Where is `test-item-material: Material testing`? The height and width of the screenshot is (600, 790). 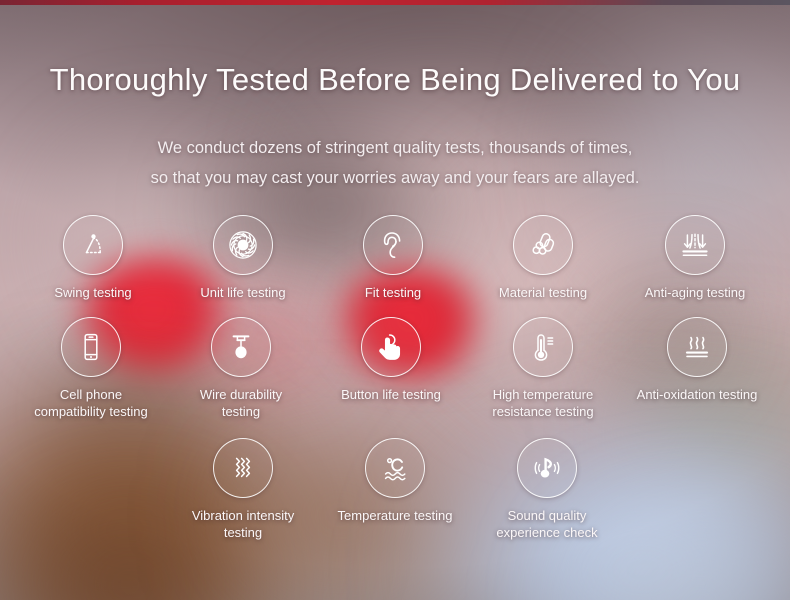
test-item-material: Material testing is located at coordinates (543, 258).